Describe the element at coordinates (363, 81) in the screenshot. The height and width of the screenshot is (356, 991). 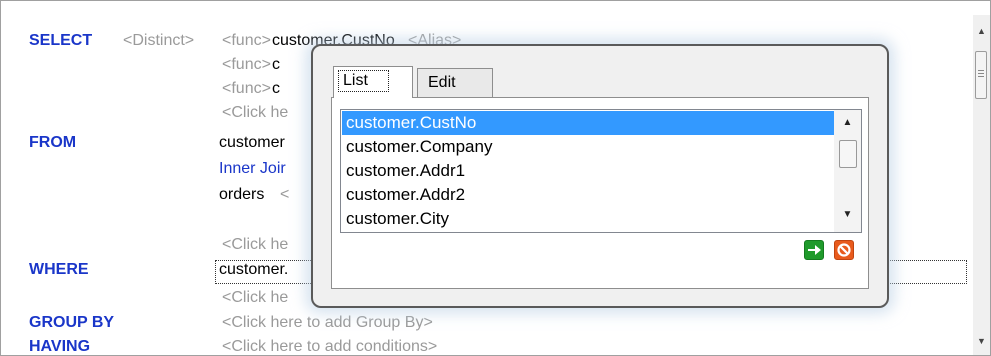
I see `tab-list-label: List` at that location.